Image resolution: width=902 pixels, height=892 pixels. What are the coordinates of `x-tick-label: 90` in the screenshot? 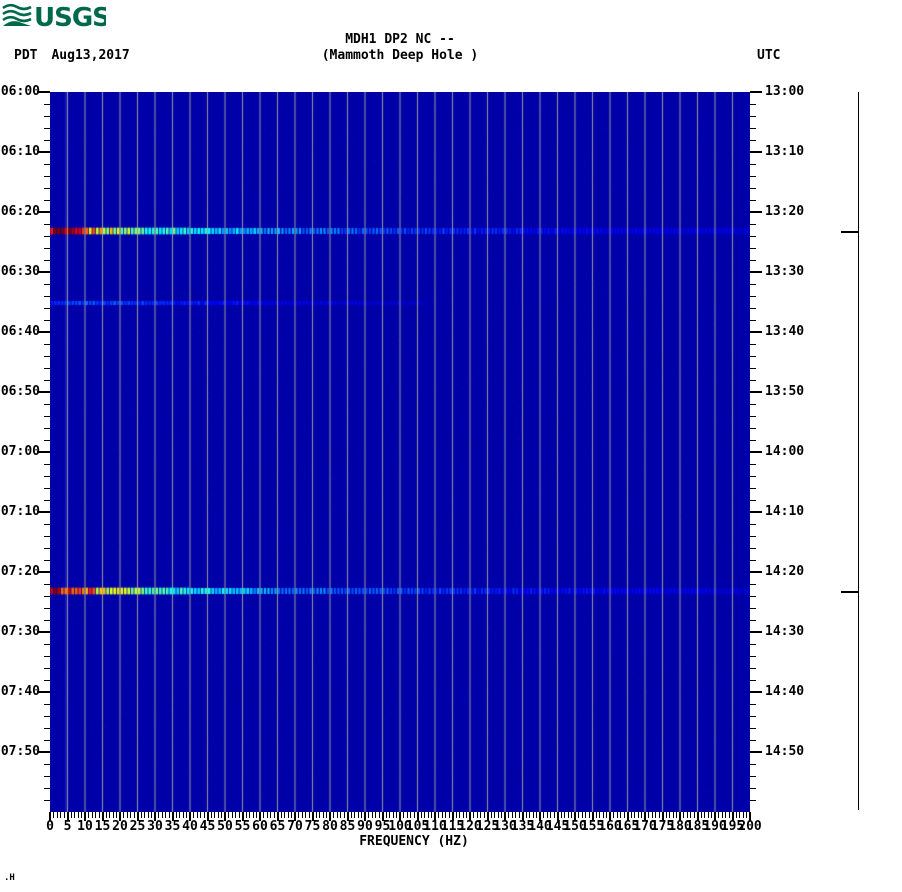 It's located at (365, 826).